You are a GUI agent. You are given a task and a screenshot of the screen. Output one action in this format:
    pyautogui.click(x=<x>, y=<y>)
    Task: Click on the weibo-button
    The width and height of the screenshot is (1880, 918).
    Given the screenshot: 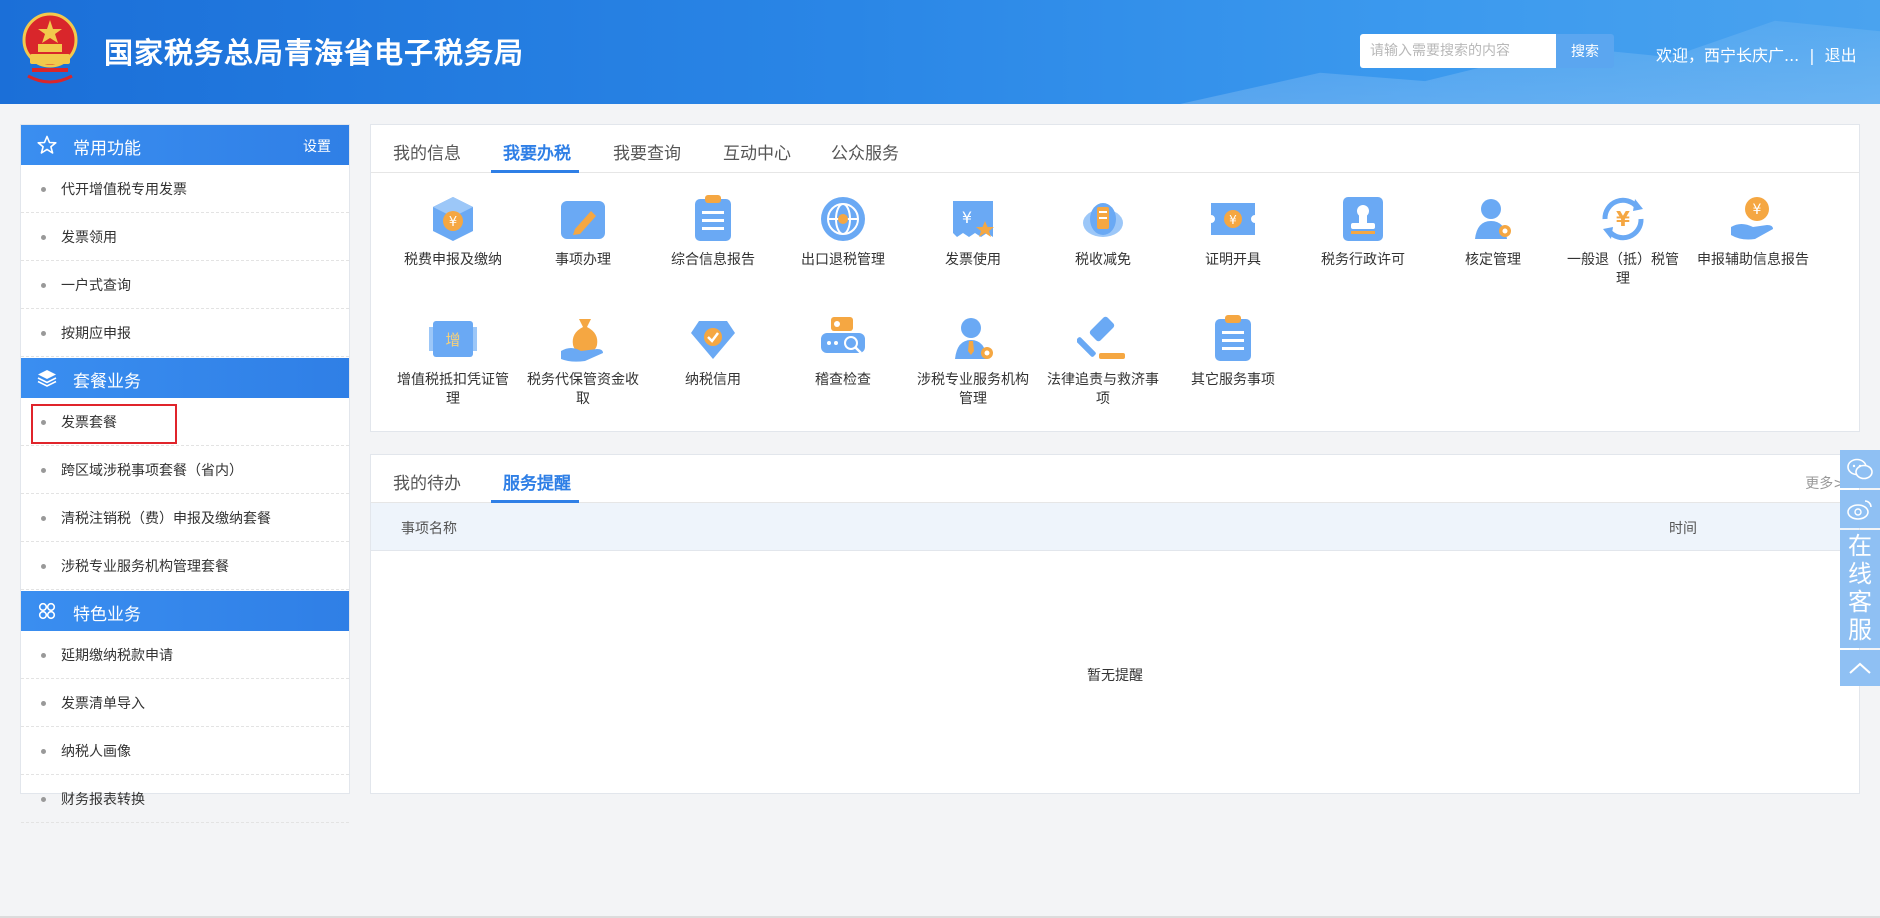 What is the action you would take?
    pyautogui.click(x=1860, y=509)
    